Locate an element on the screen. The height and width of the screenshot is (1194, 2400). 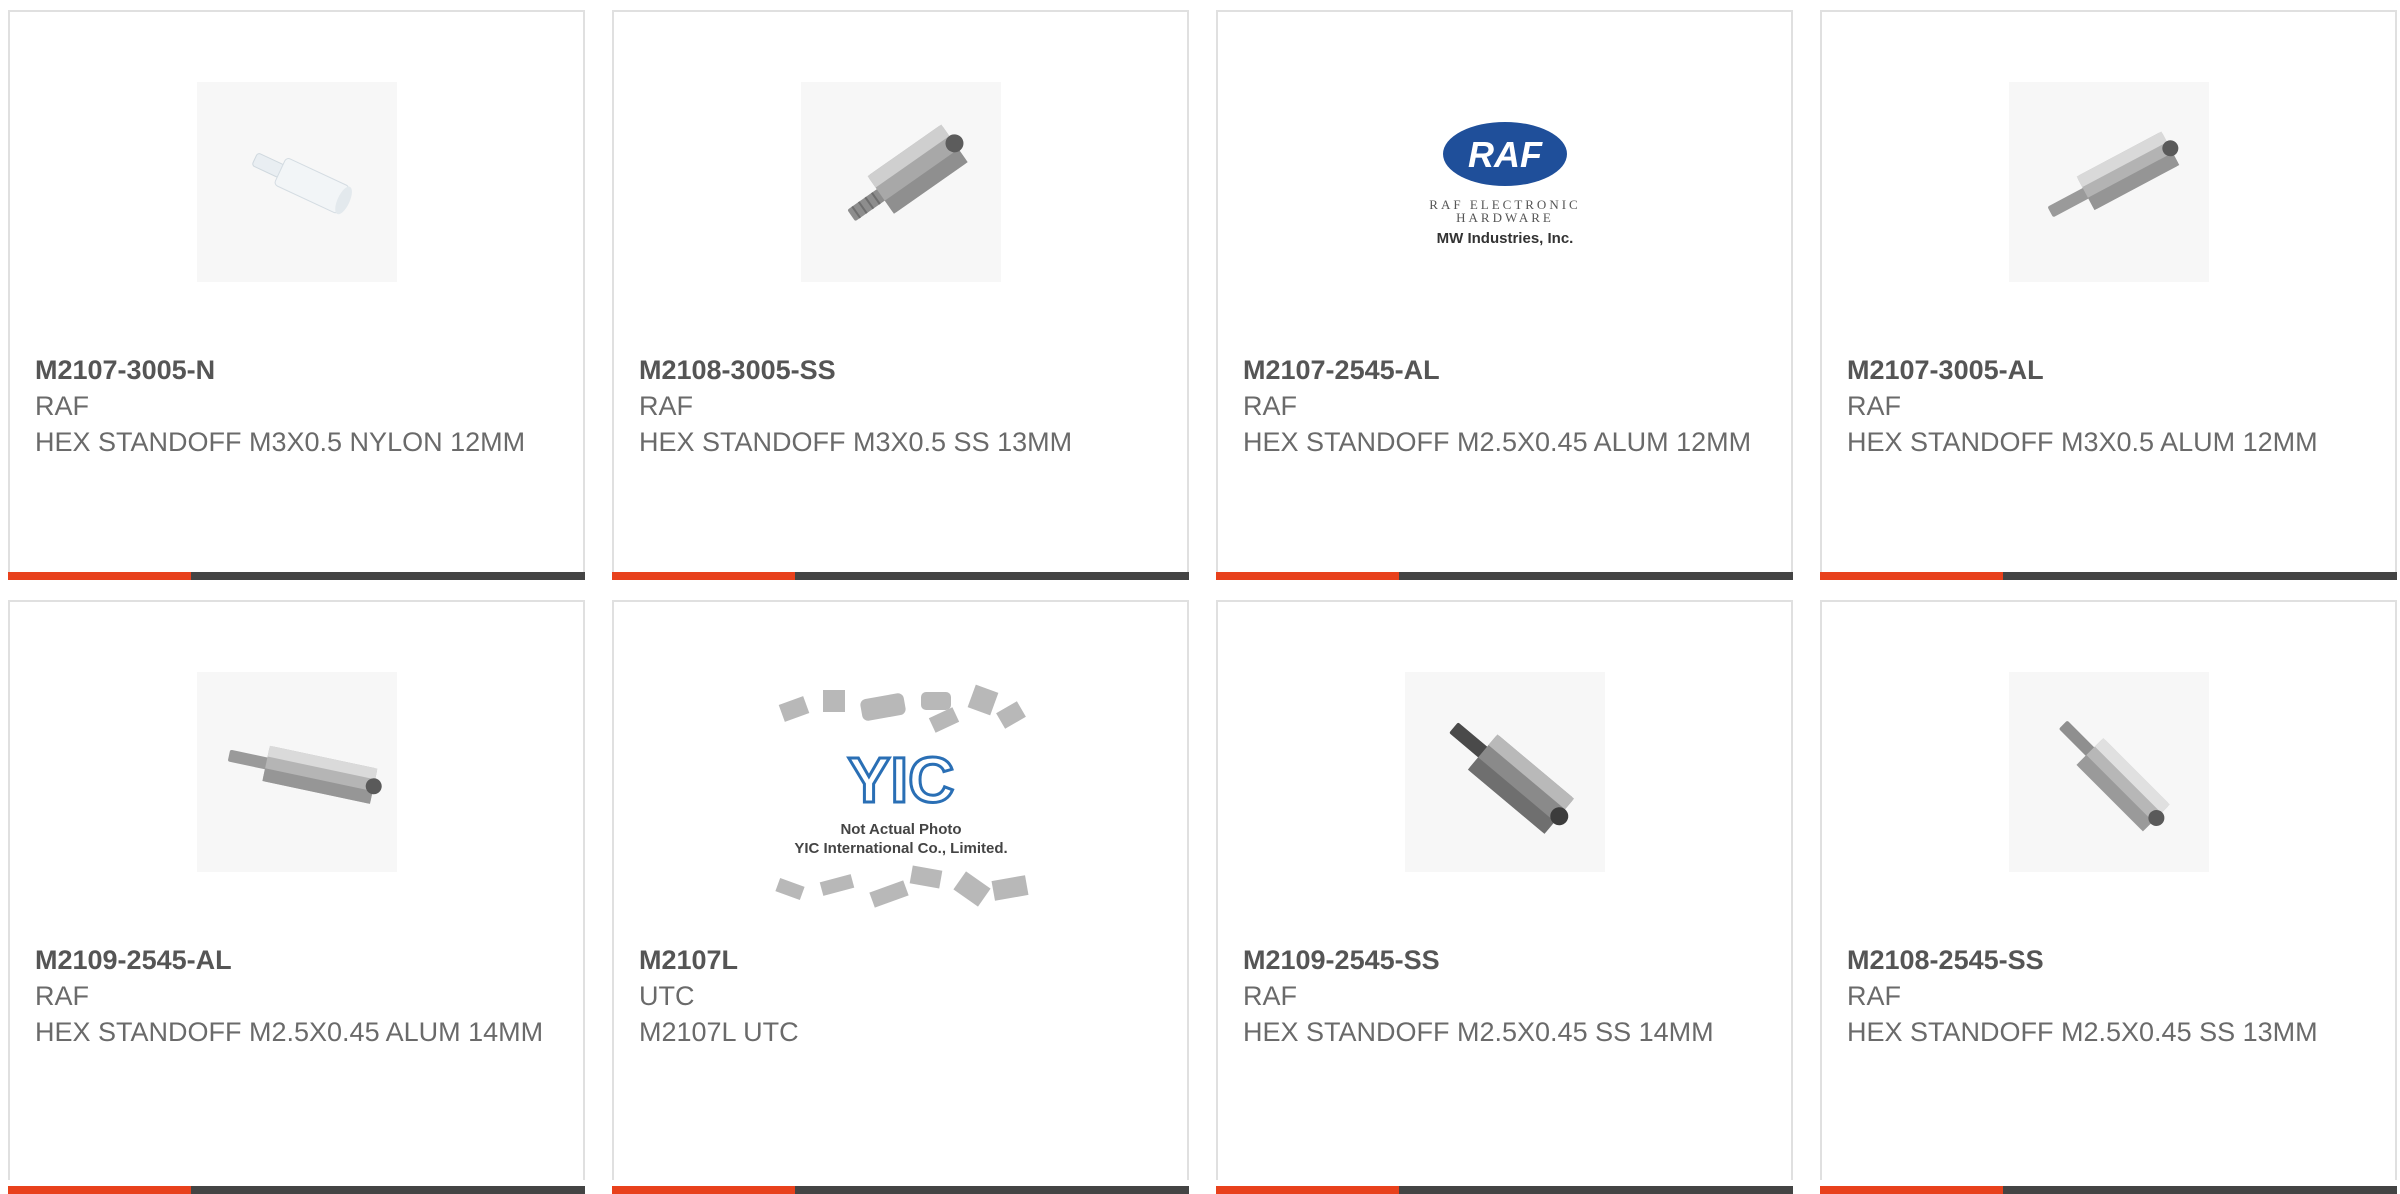
description: HEX STANDOFF M3X0.5 NYLON 12MM is located at coordinates (280, 442).